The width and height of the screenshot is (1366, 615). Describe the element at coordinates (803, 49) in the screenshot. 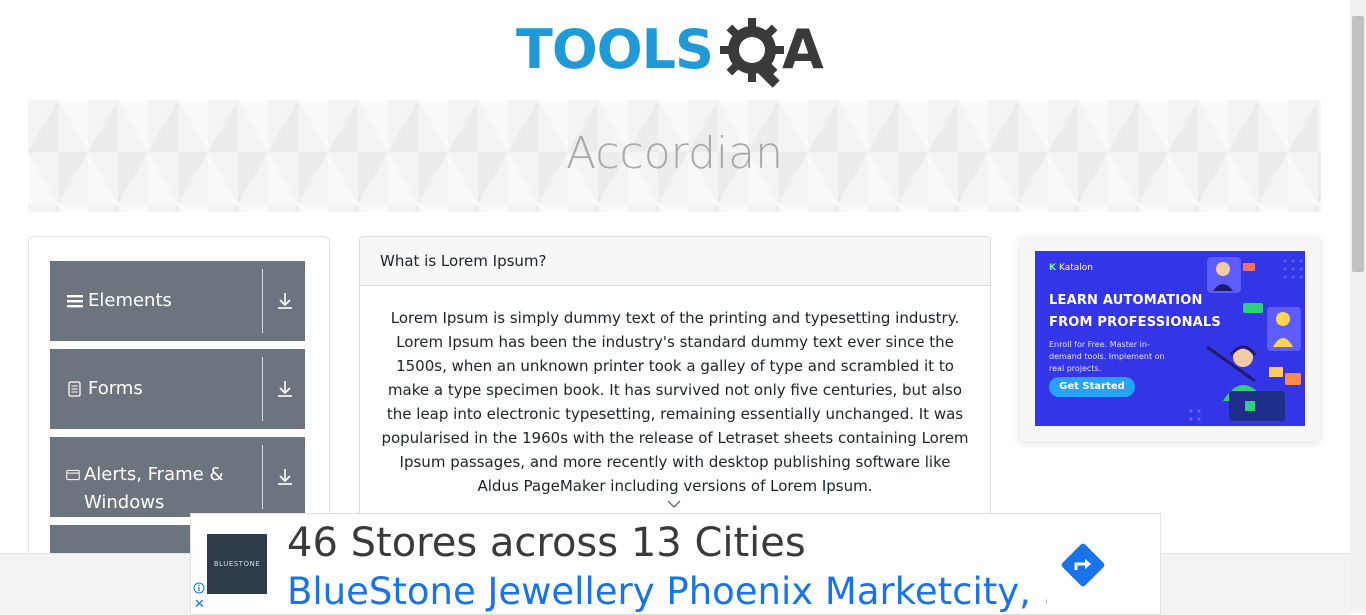

I see `logo-a-text: A` at that location.